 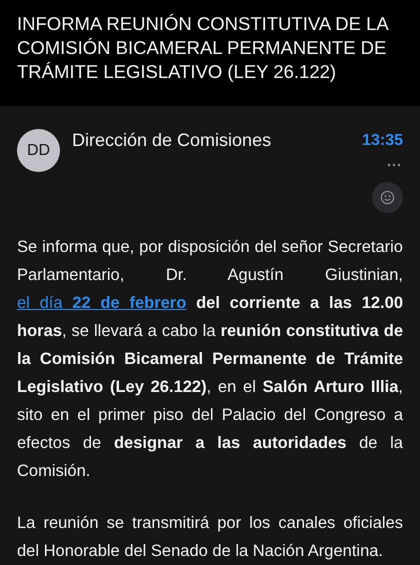 I want to click on sender-name: Dirección de Comisiones, so click(x=172, y=140).